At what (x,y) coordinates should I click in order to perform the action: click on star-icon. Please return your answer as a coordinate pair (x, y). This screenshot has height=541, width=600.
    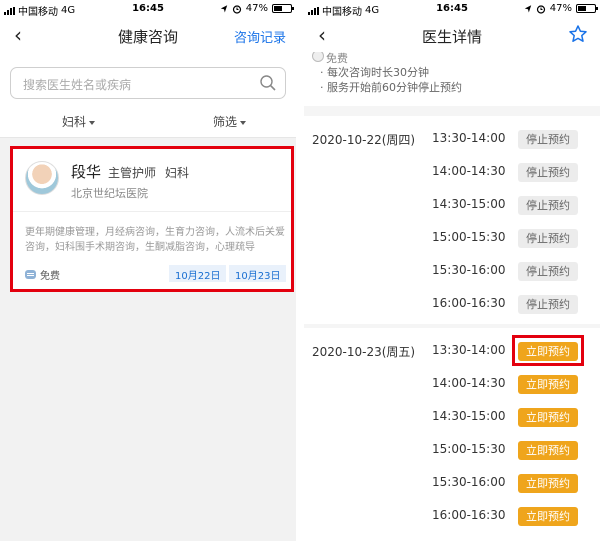
    Looking at the image, I should click on (578, 34).